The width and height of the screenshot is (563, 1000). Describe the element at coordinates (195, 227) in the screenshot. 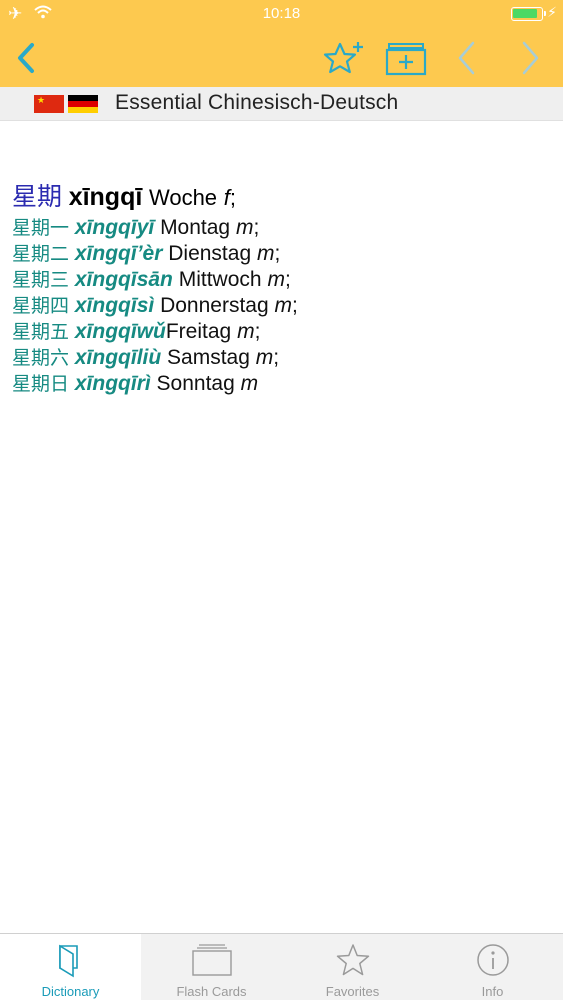

I see `compound-translation: Montag` at that location.